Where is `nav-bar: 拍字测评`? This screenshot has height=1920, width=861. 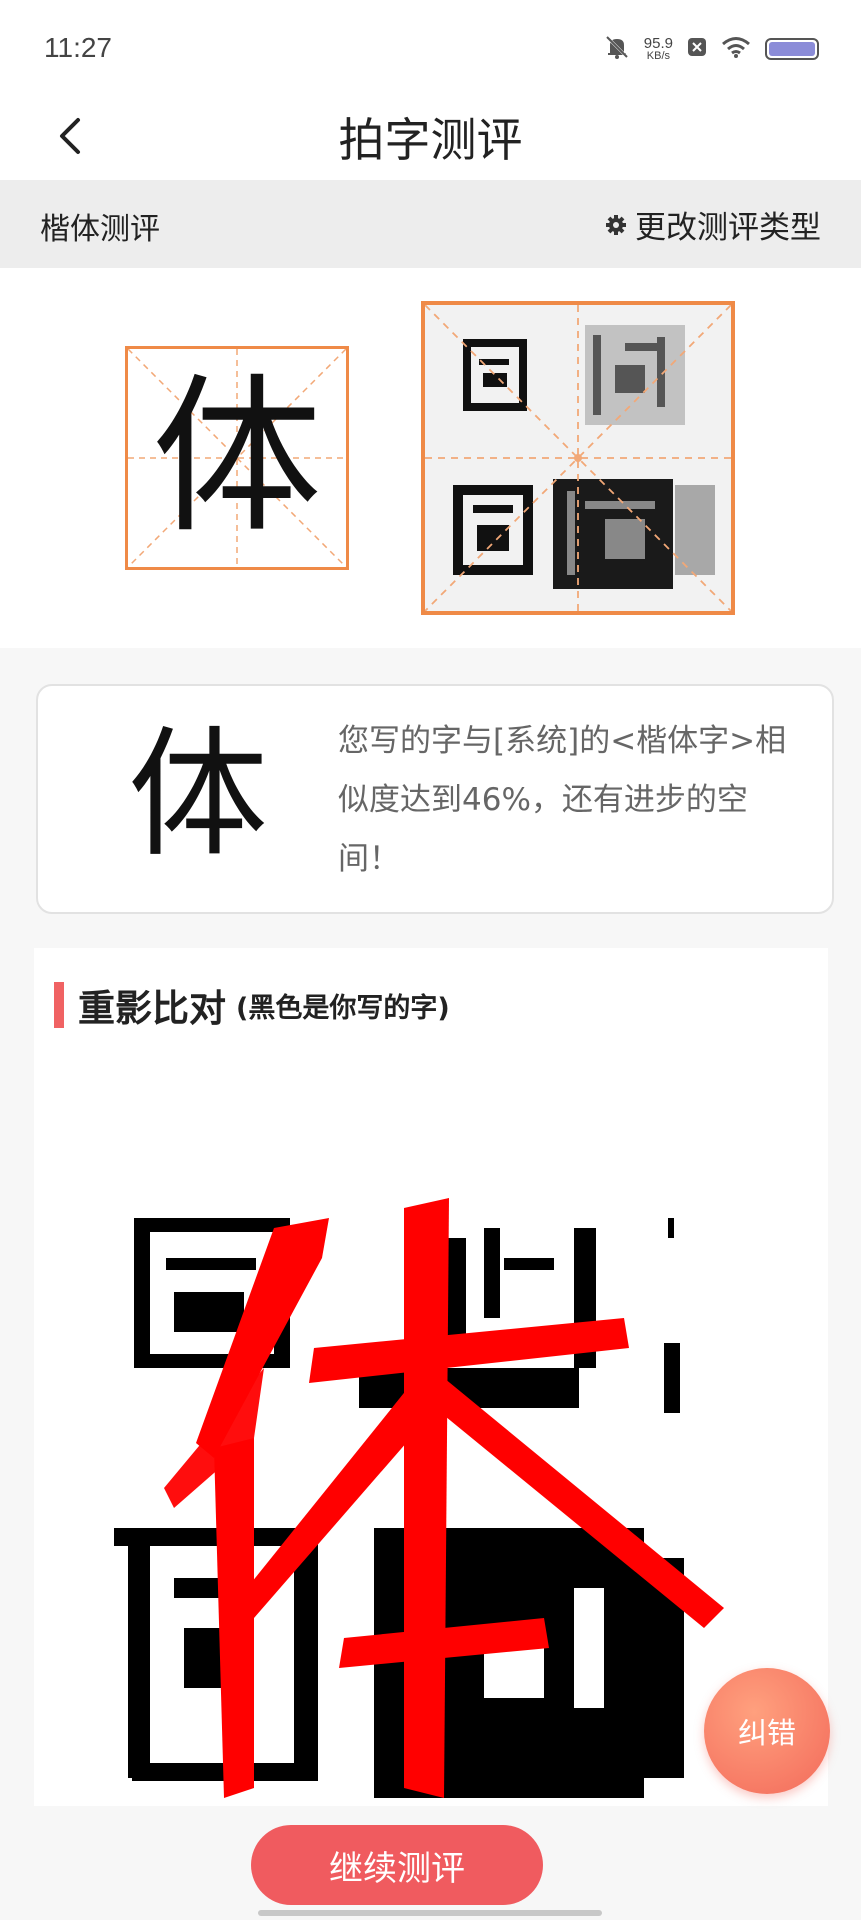 nav-bar: 拍字测评 is located at coordinates (430, 140).